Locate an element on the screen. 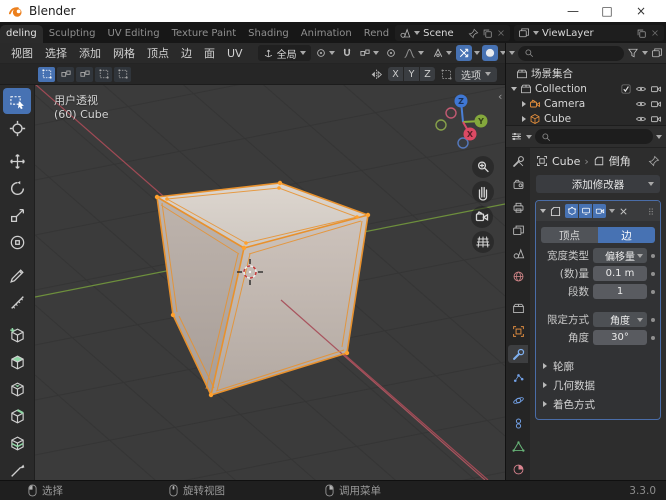  tool-bevel is located at coordinates (17, 416).